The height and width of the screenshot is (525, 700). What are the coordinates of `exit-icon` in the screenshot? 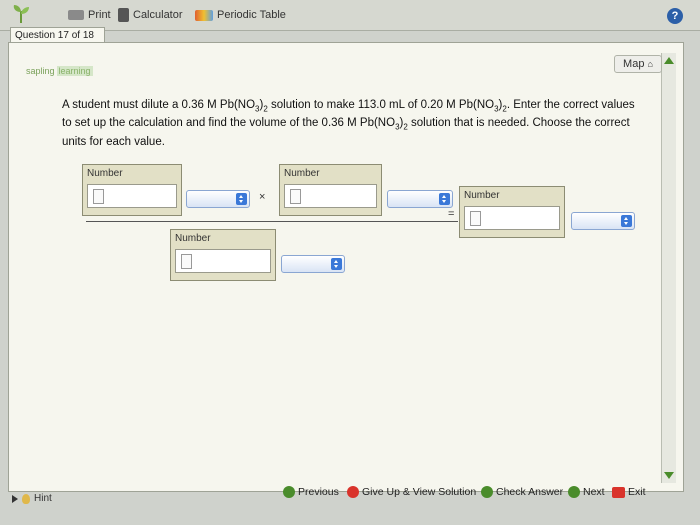 It's located at (618, 492).